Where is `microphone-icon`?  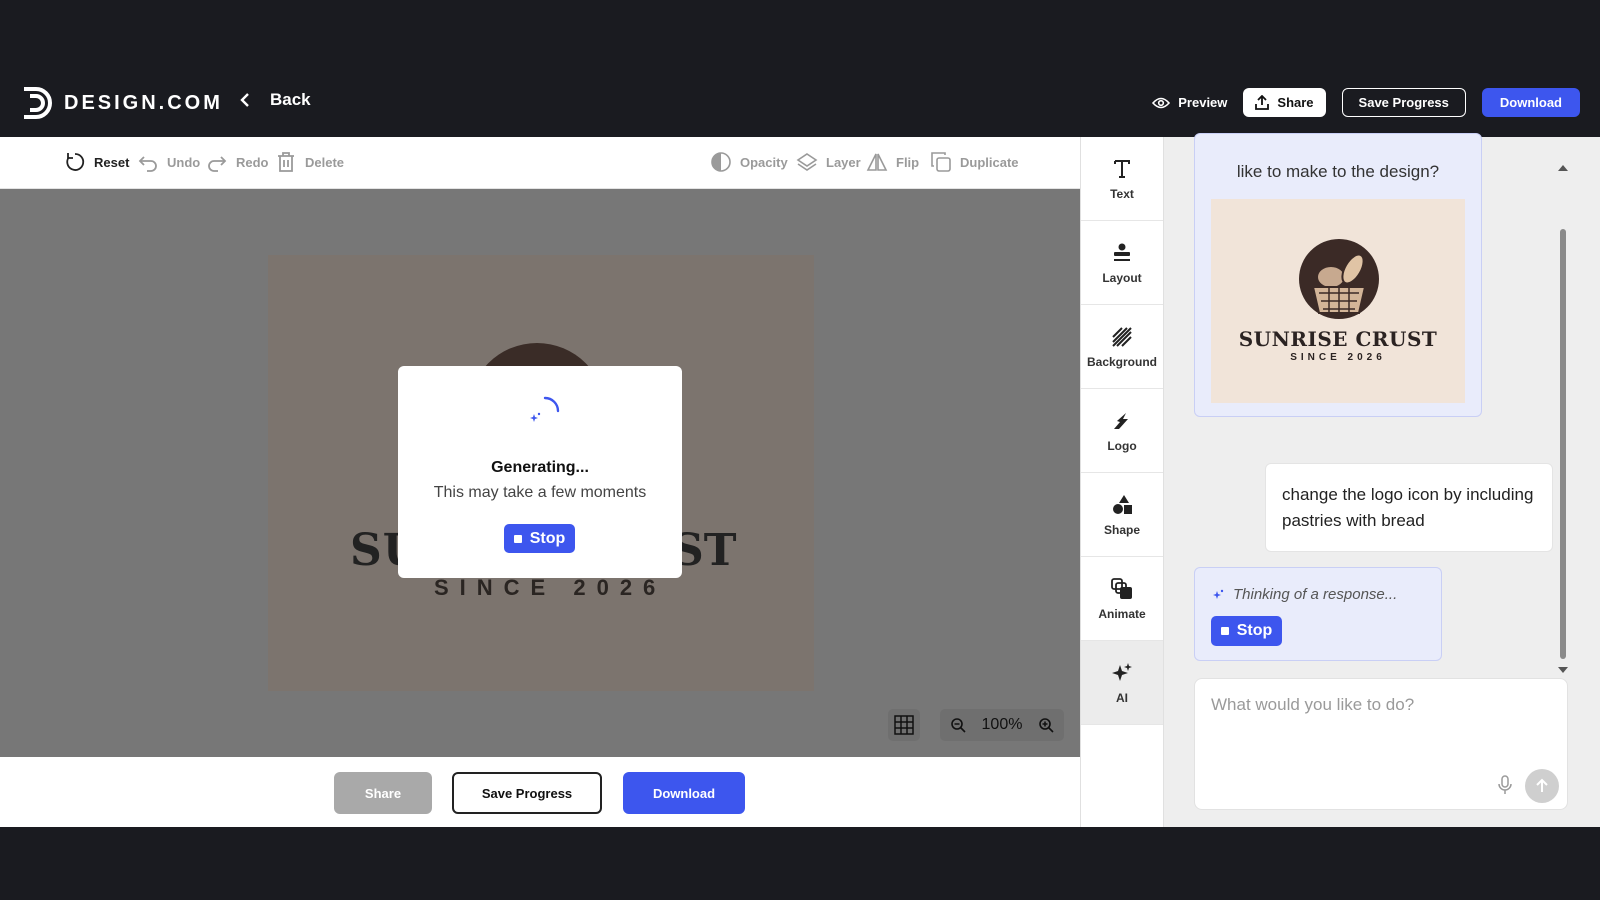 microphone-icon is located at coordinates (1505, 785).